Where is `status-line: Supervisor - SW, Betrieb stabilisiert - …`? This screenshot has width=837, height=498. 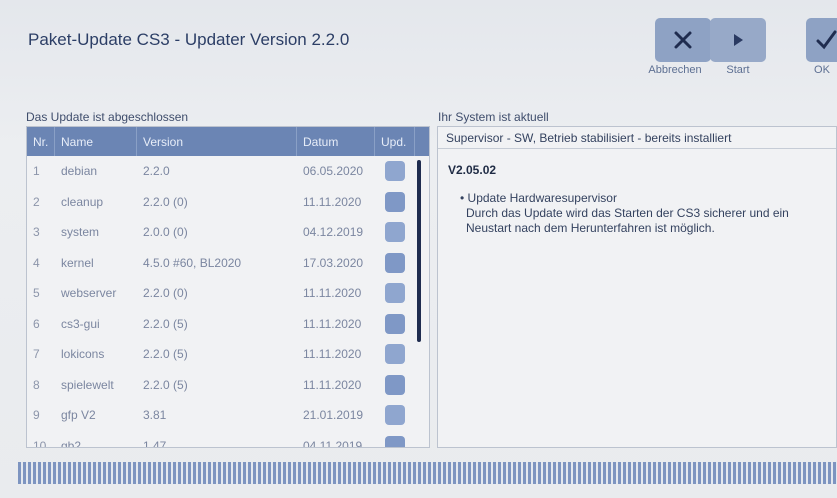 status-line: Supervisor - SW, Betrieb stabilisiert - … is located at coordinates (637, 138).